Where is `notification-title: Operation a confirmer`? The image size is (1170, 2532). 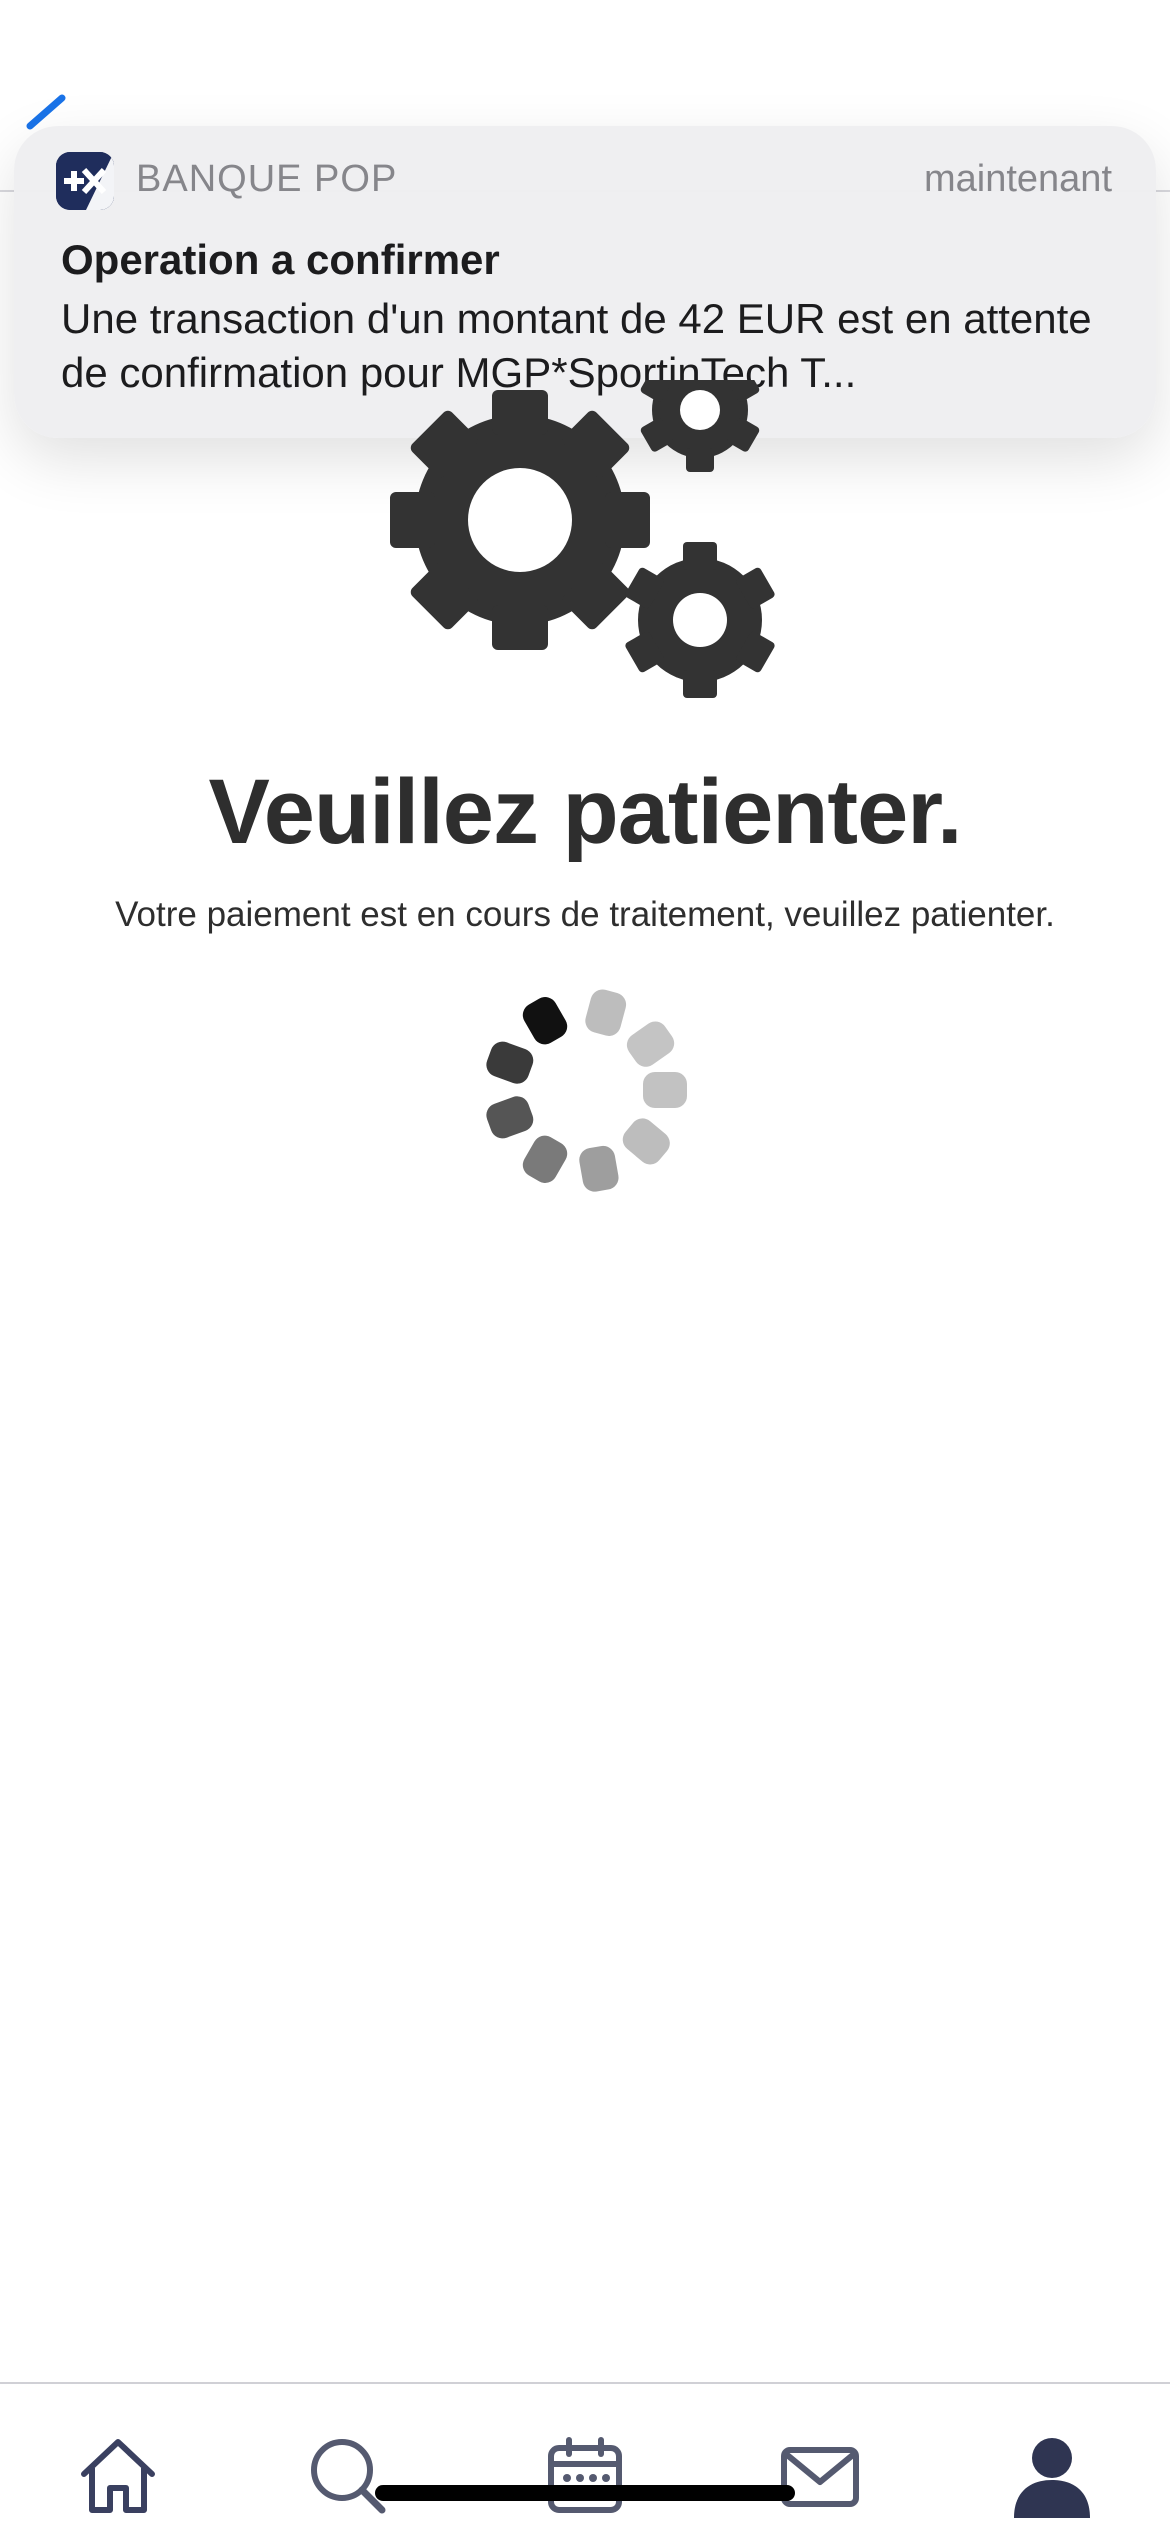 notification-title: Operation a confirmer is located at coordinates (280, 259).